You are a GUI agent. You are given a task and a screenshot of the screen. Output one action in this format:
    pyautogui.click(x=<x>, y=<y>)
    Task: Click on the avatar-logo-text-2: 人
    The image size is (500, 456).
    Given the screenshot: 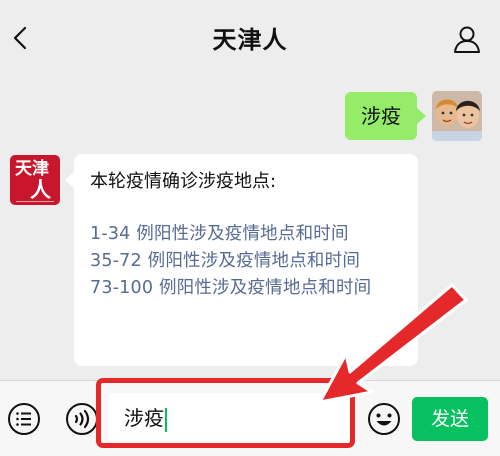 What is the action you would take?
    pyautogui.click(x=40, y=189)
    